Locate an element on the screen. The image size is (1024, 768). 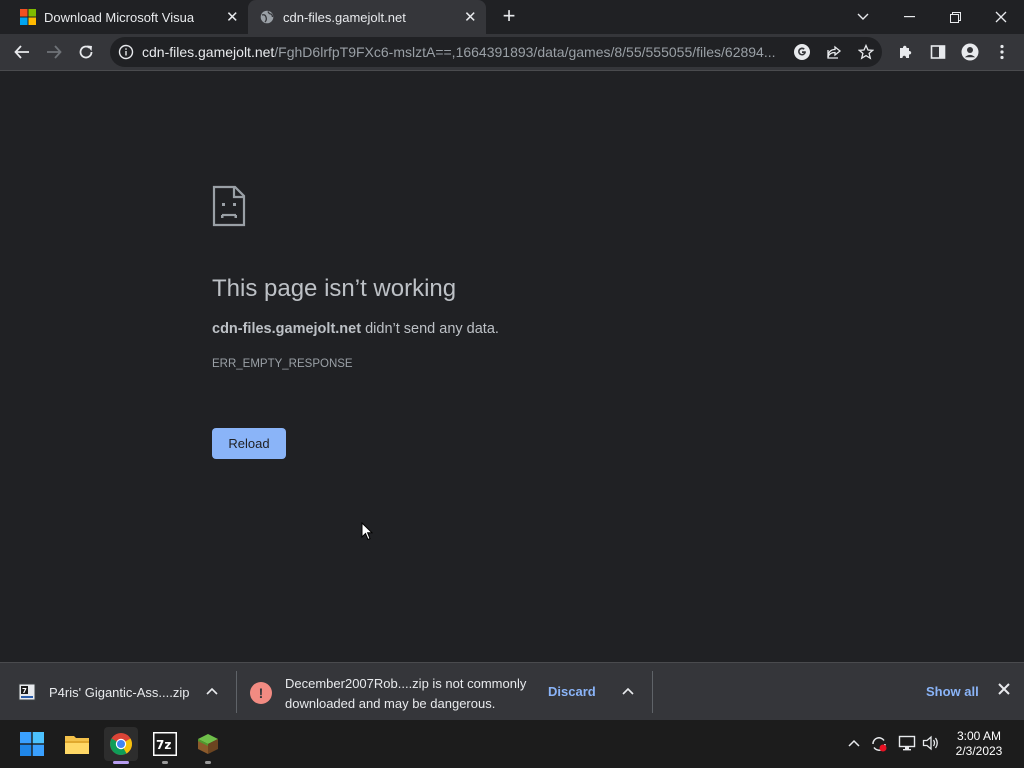
system-clock: 3:00 AM 2/3/2023 is located at coordinates (979, 744).